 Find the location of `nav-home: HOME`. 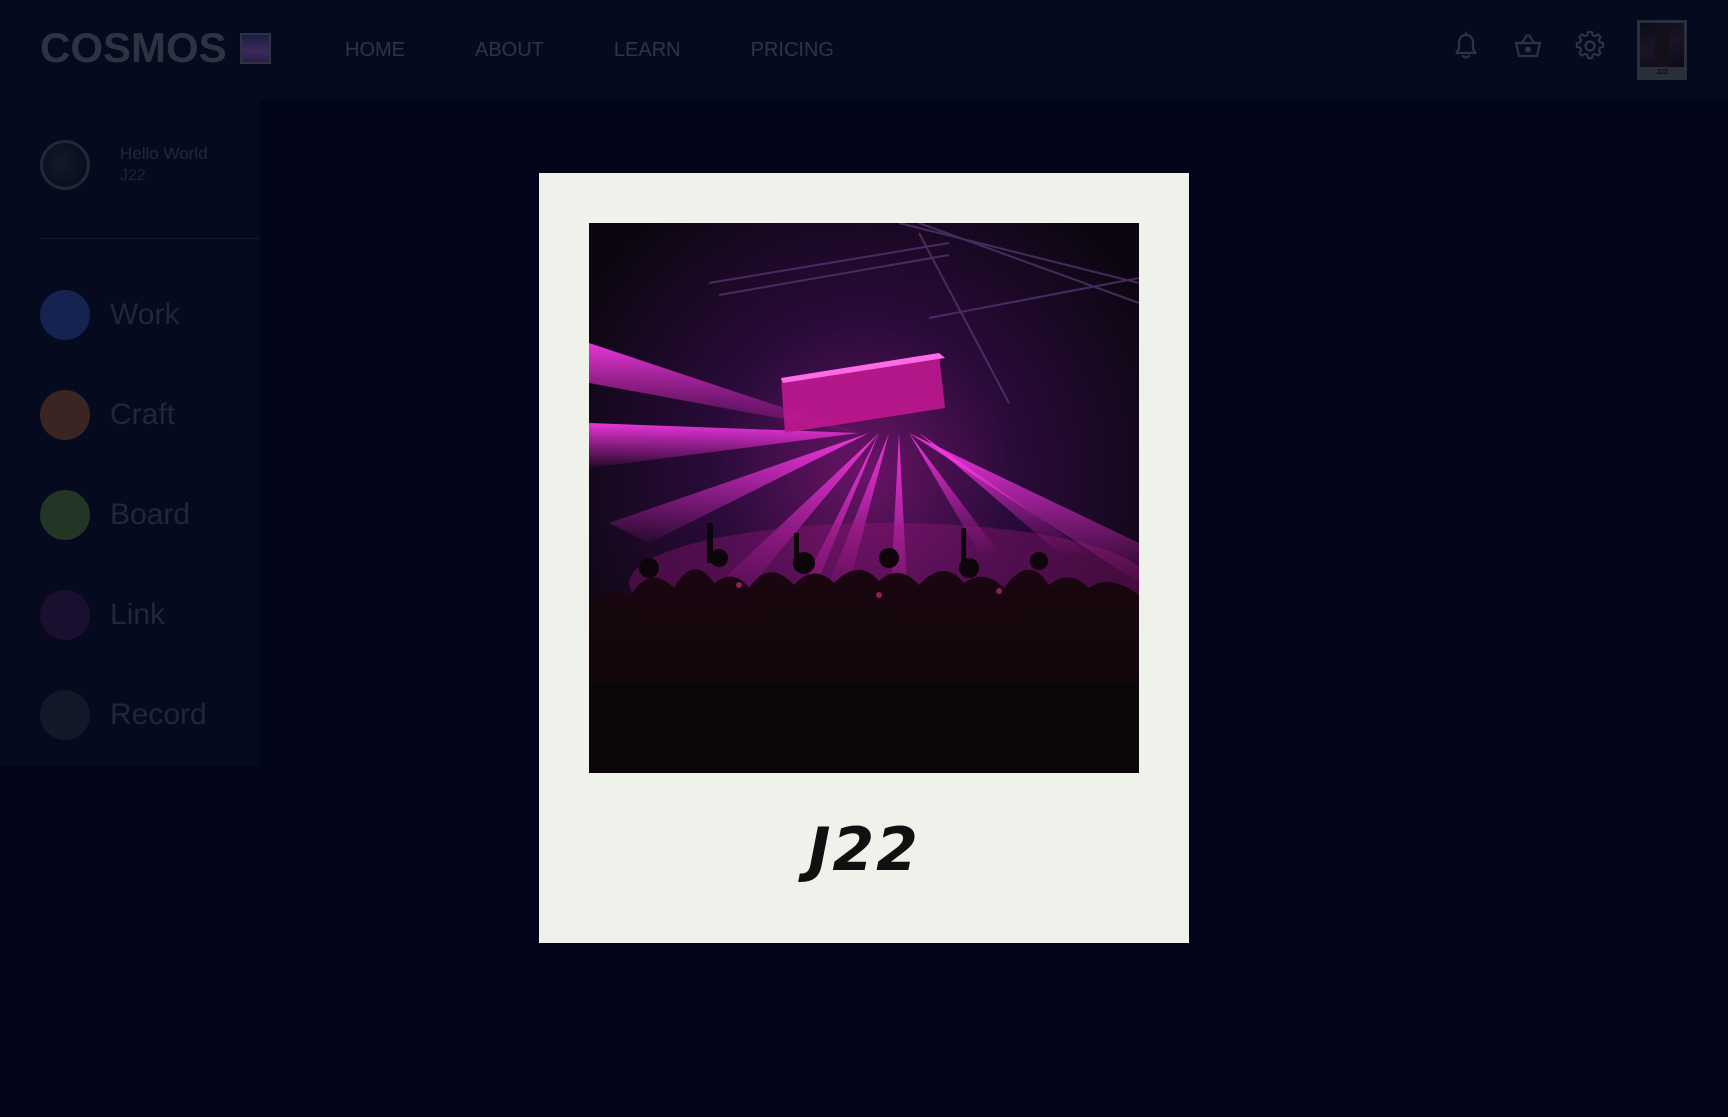

nav-home: HOME is located at coordinates (375, 50).